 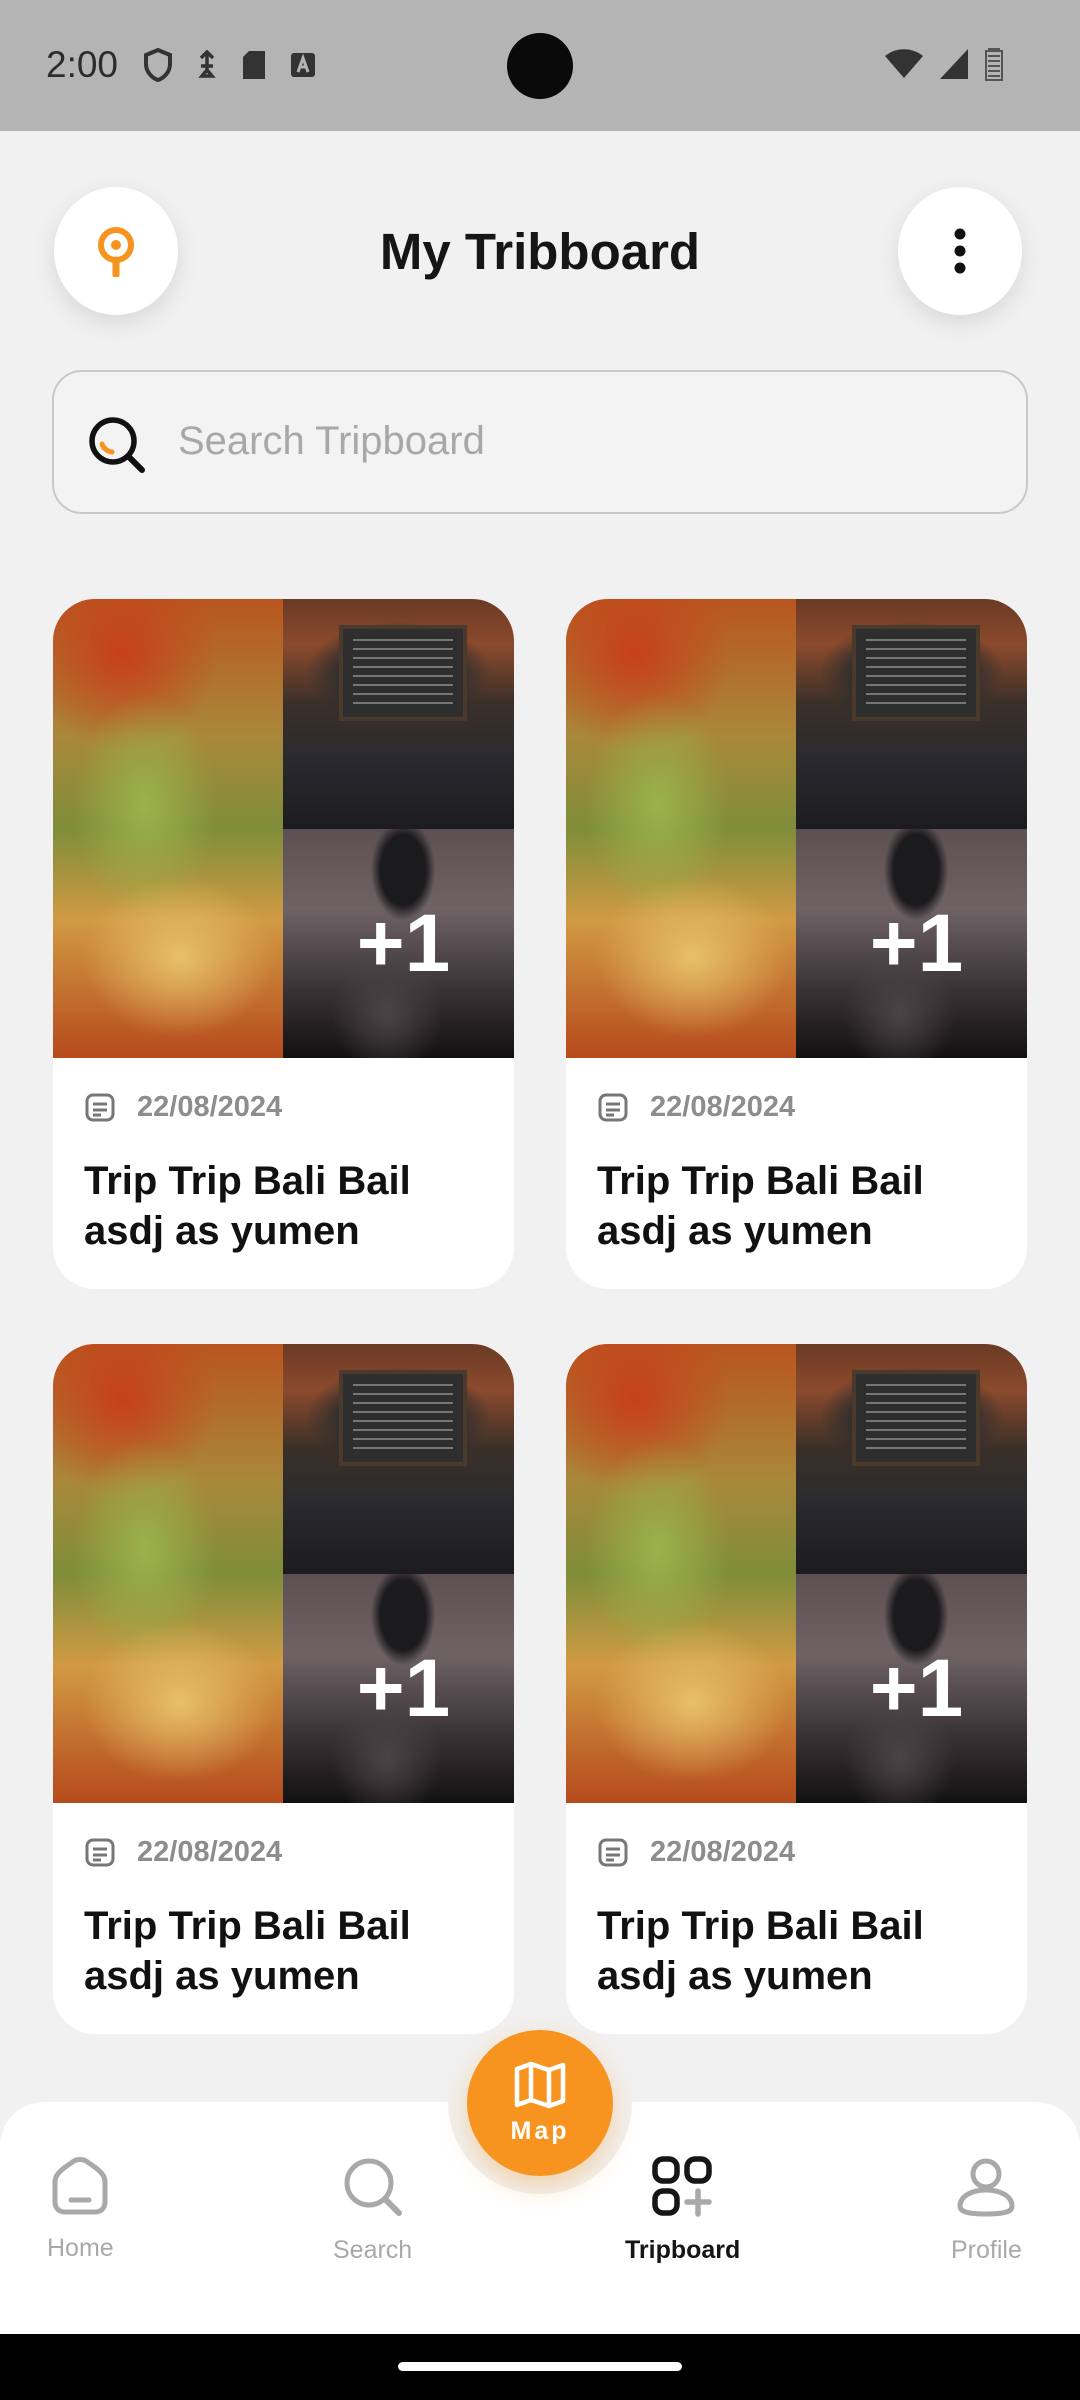 I want to click on usb-icon, so click(x=207, y=64).